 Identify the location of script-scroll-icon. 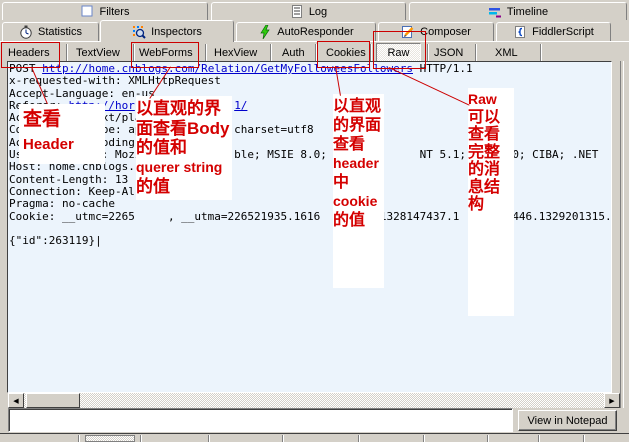
(520, 32).